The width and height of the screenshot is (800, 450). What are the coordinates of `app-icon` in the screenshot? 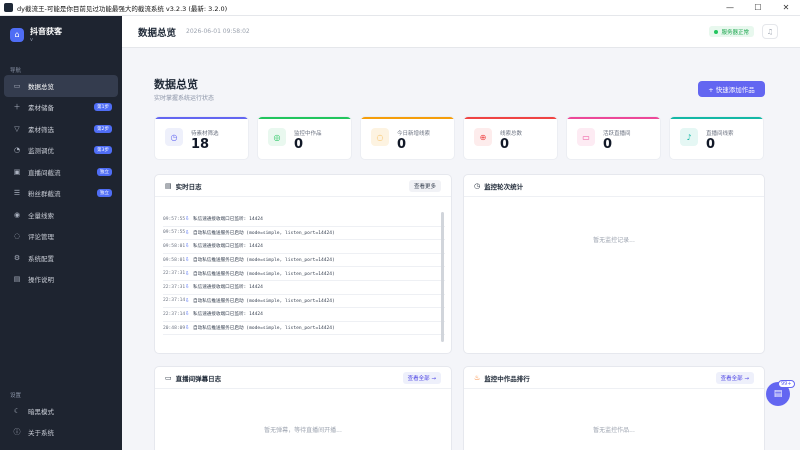 It's located at (8, 7).